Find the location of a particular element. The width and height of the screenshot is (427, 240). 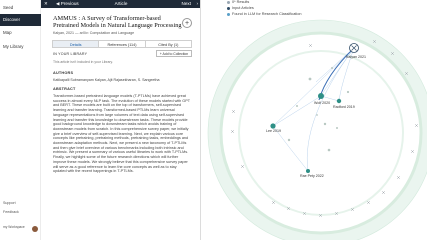

chevron-right-icon: › is located at coordinates (197, 4).